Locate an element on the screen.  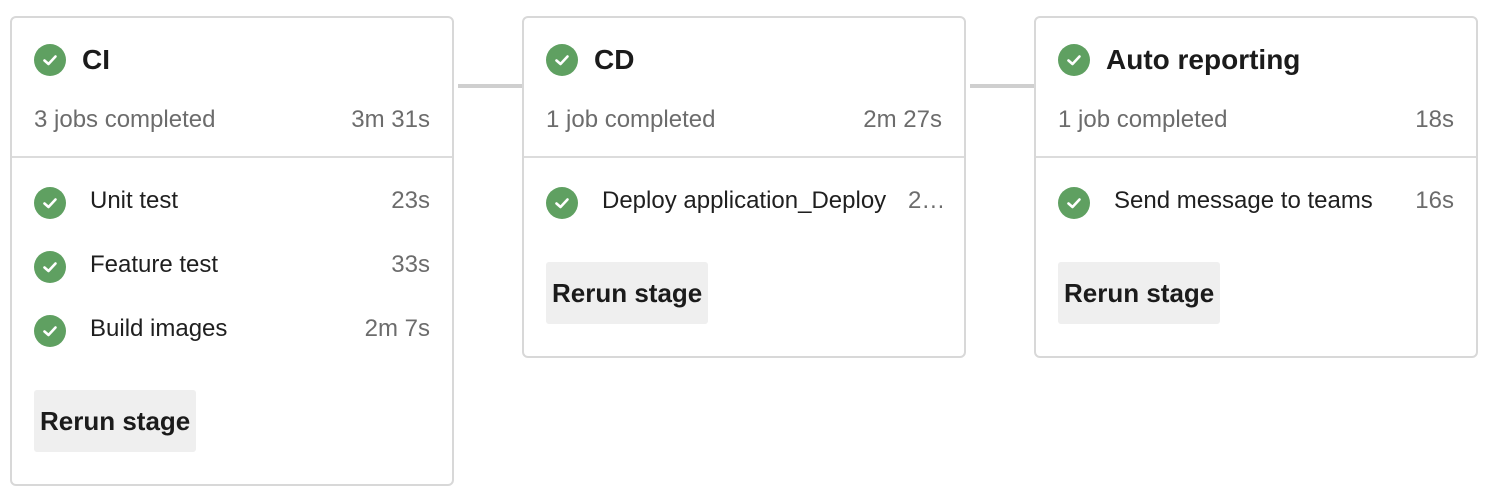
stage-summary: 1 job completed 2m 27s is located at coordinates (744, 120).